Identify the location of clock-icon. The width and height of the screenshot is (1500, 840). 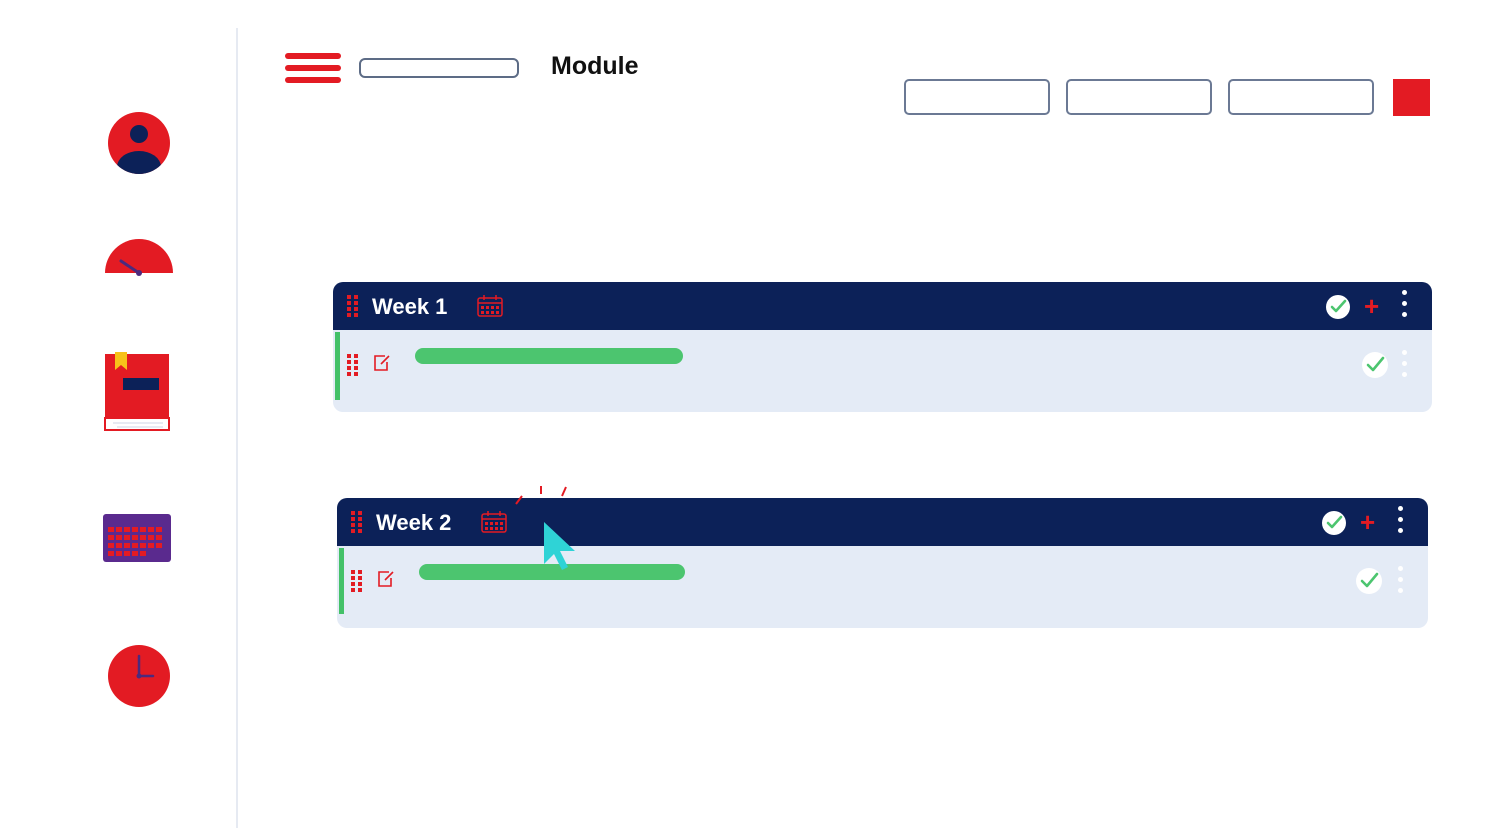
(139, 676).